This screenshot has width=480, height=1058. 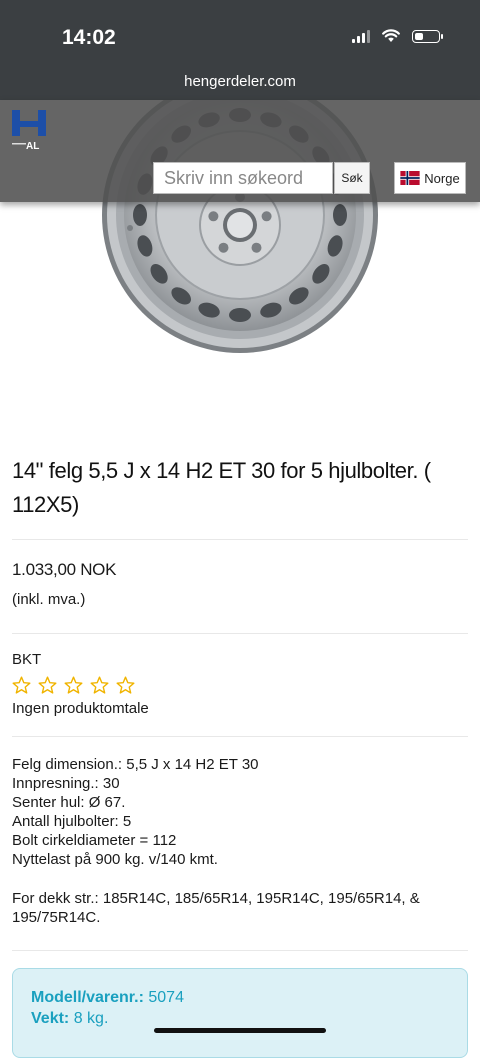 I want to click on model-number: 5074, so click(x=166, y=997).